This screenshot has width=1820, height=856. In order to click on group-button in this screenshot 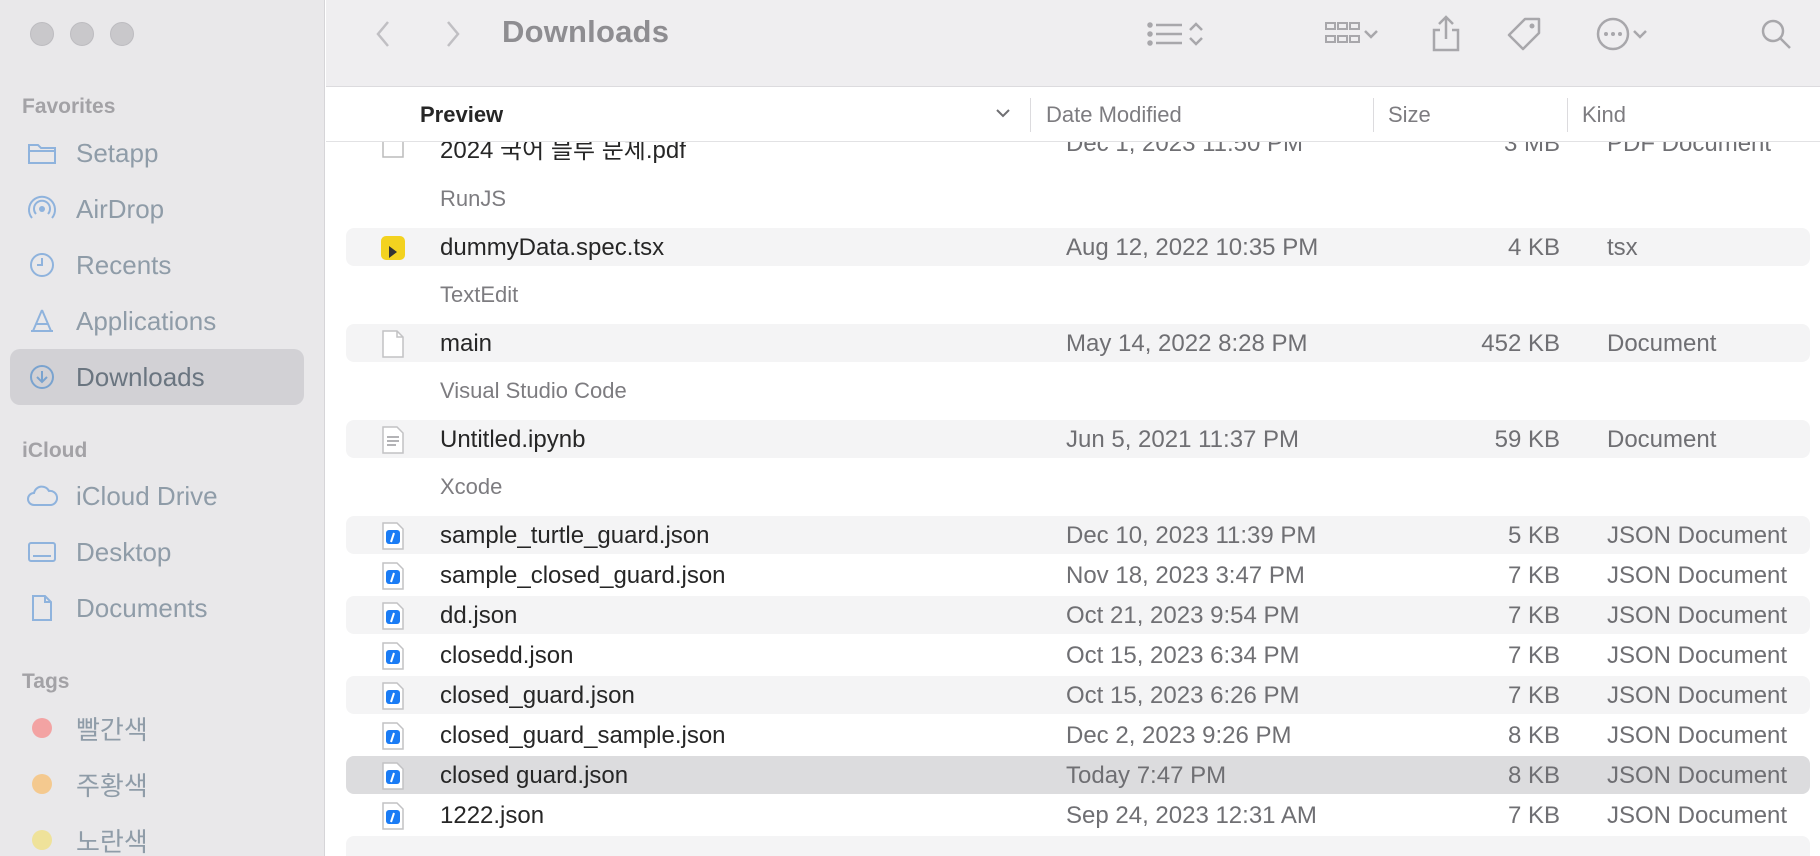, I will do `click(1352, 34)`.